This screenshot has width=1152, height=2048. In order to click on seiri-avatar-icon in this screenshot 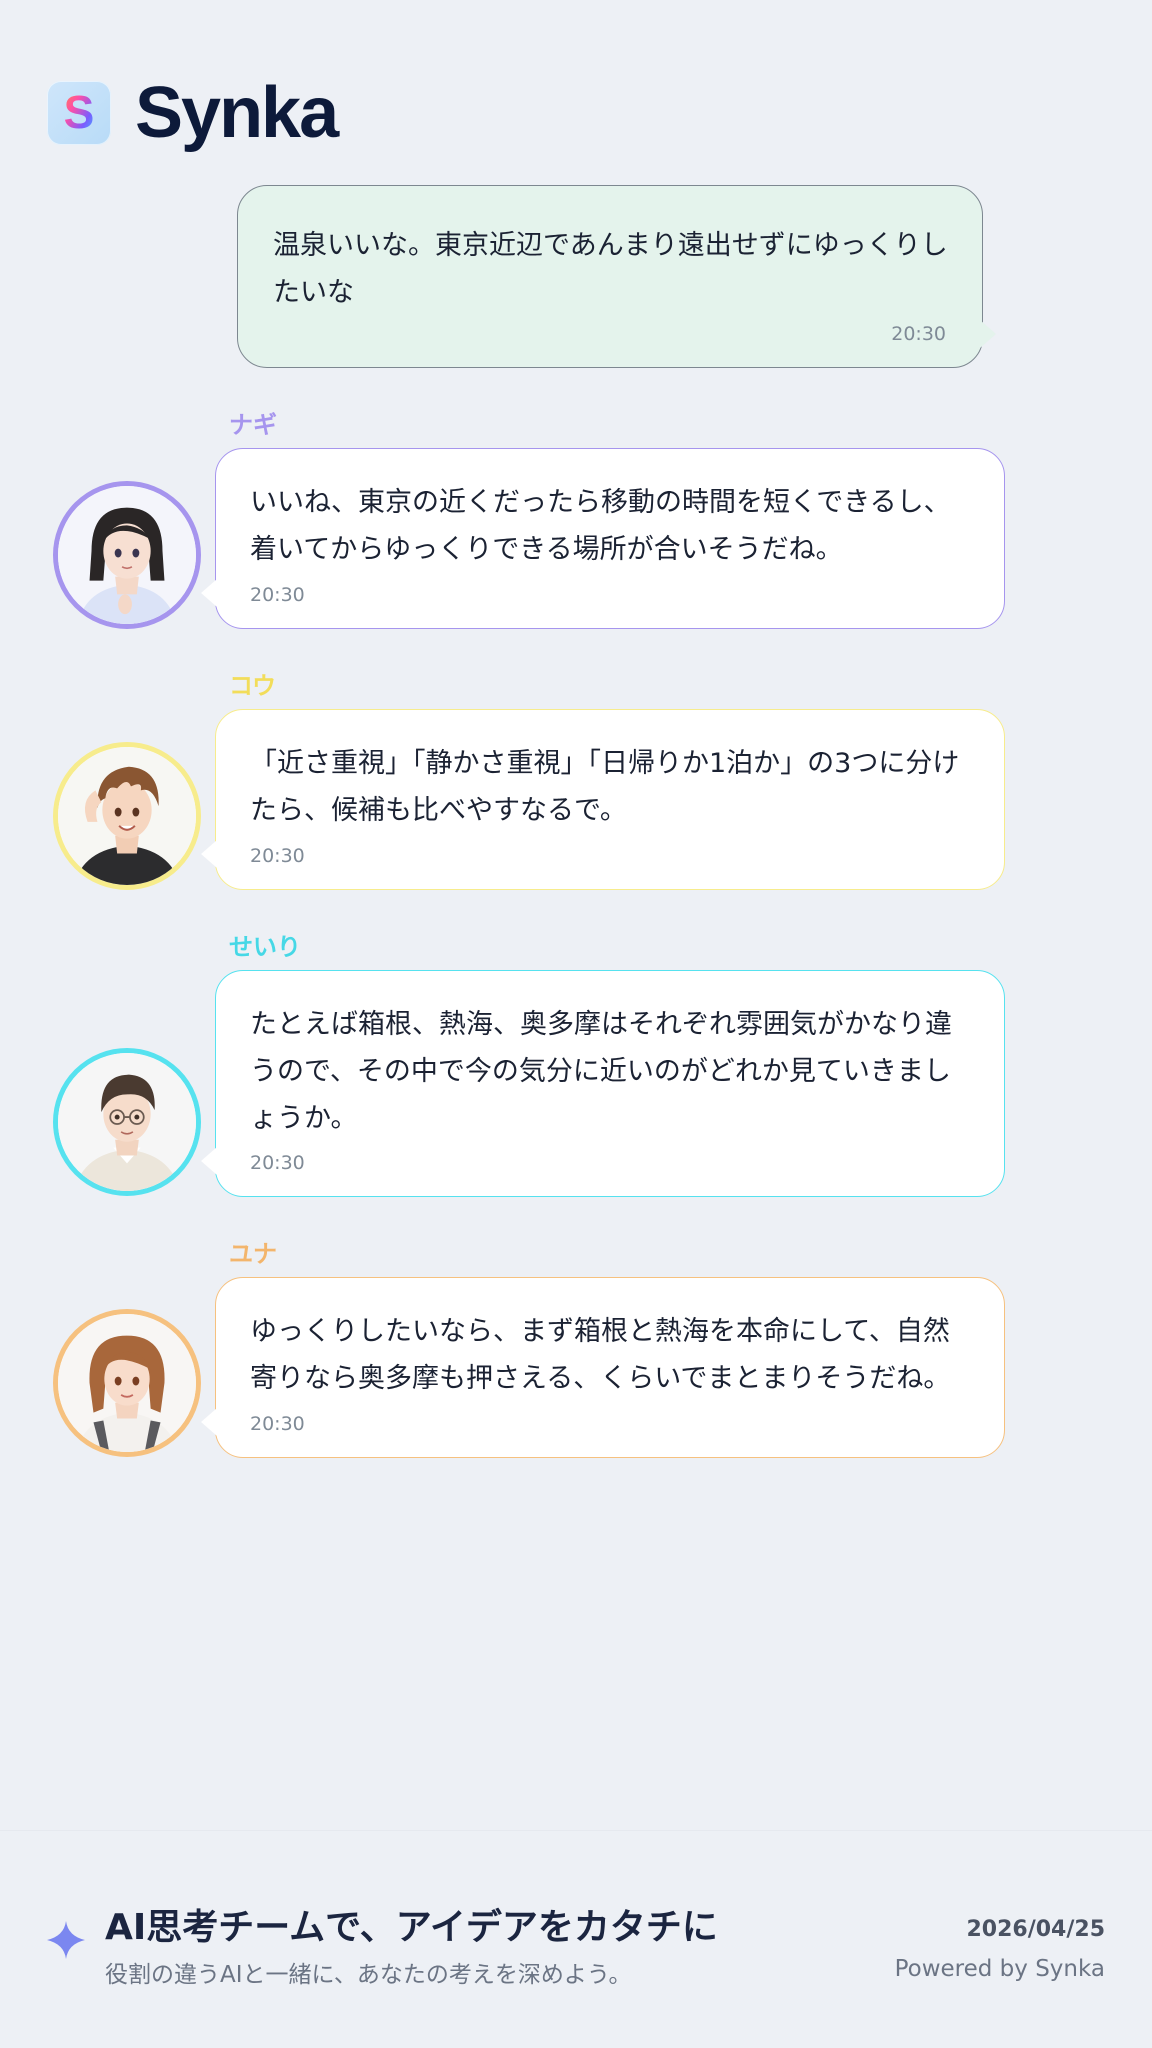, I will do `click(127, 1122)`.